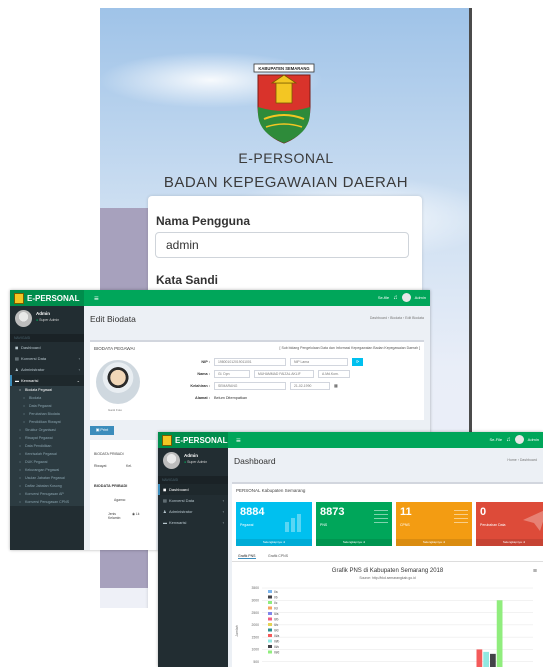 This screenshot has height=667, width=543. I want to click on subnav-perubahan-biodata: ○ Perubahan Biodata, so click(47, 414).